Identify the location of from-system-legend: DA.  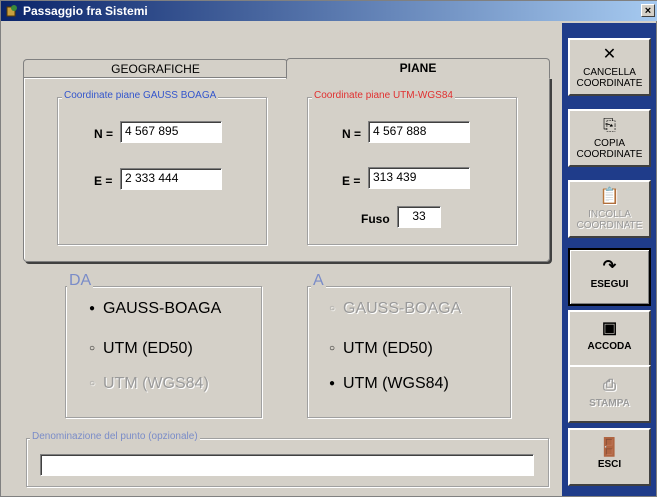
(80, 281).